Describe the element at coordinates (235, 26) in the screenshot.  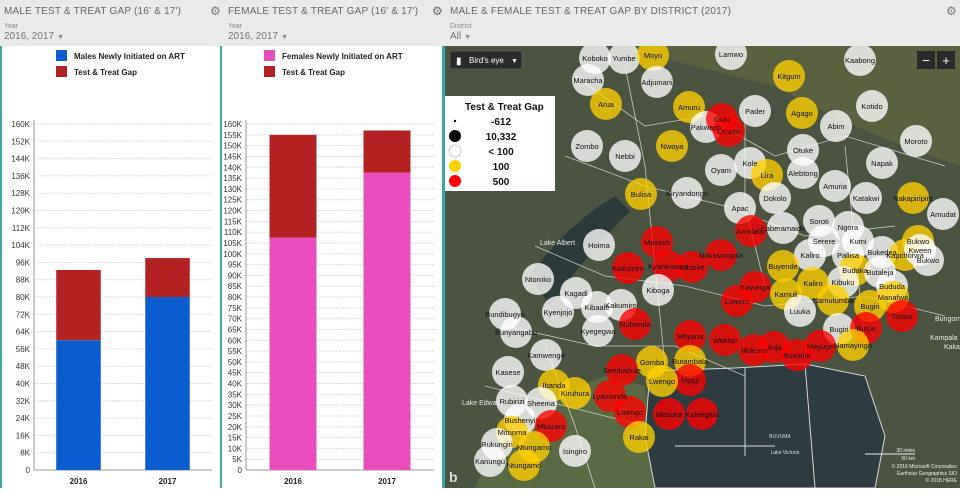
I see `year-filter-label: Year` at that location.